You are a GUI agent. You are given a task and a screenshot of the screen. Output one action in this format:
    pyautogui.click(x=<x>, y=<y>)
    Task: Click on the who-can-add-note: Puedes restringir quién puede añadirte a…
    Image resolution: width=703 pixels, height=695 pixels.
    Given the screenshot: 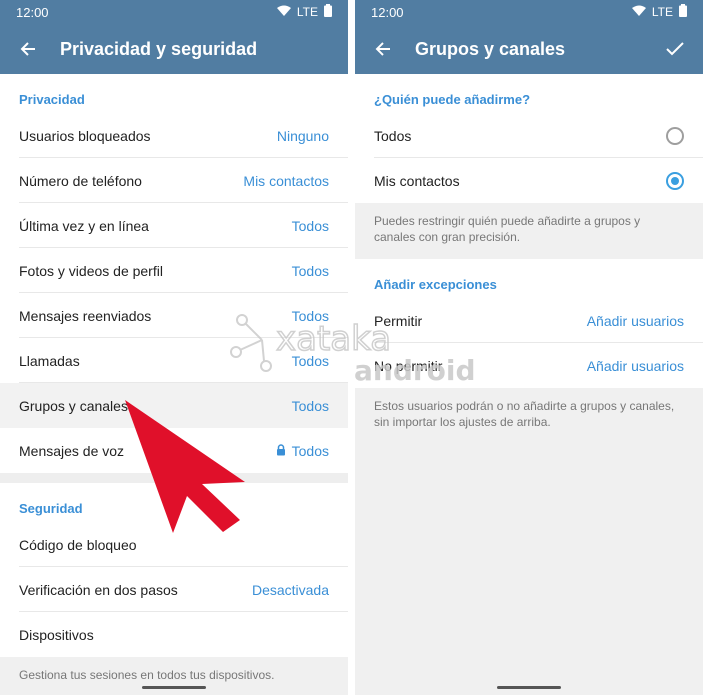 What is the action you would take?
    pyautogui.click(x=529, y=231)
    